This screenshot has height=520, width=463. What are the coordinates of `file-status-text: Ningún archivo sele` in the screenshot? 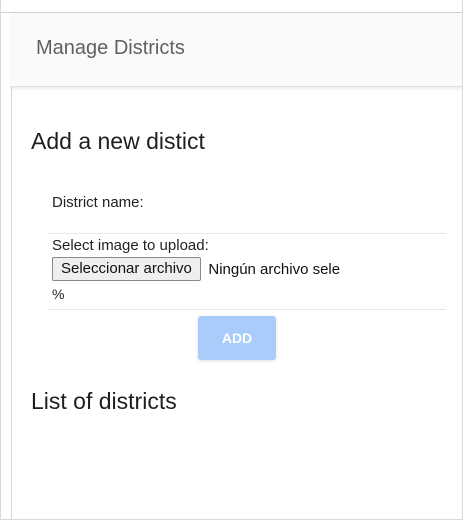 It's located at (274, 269).